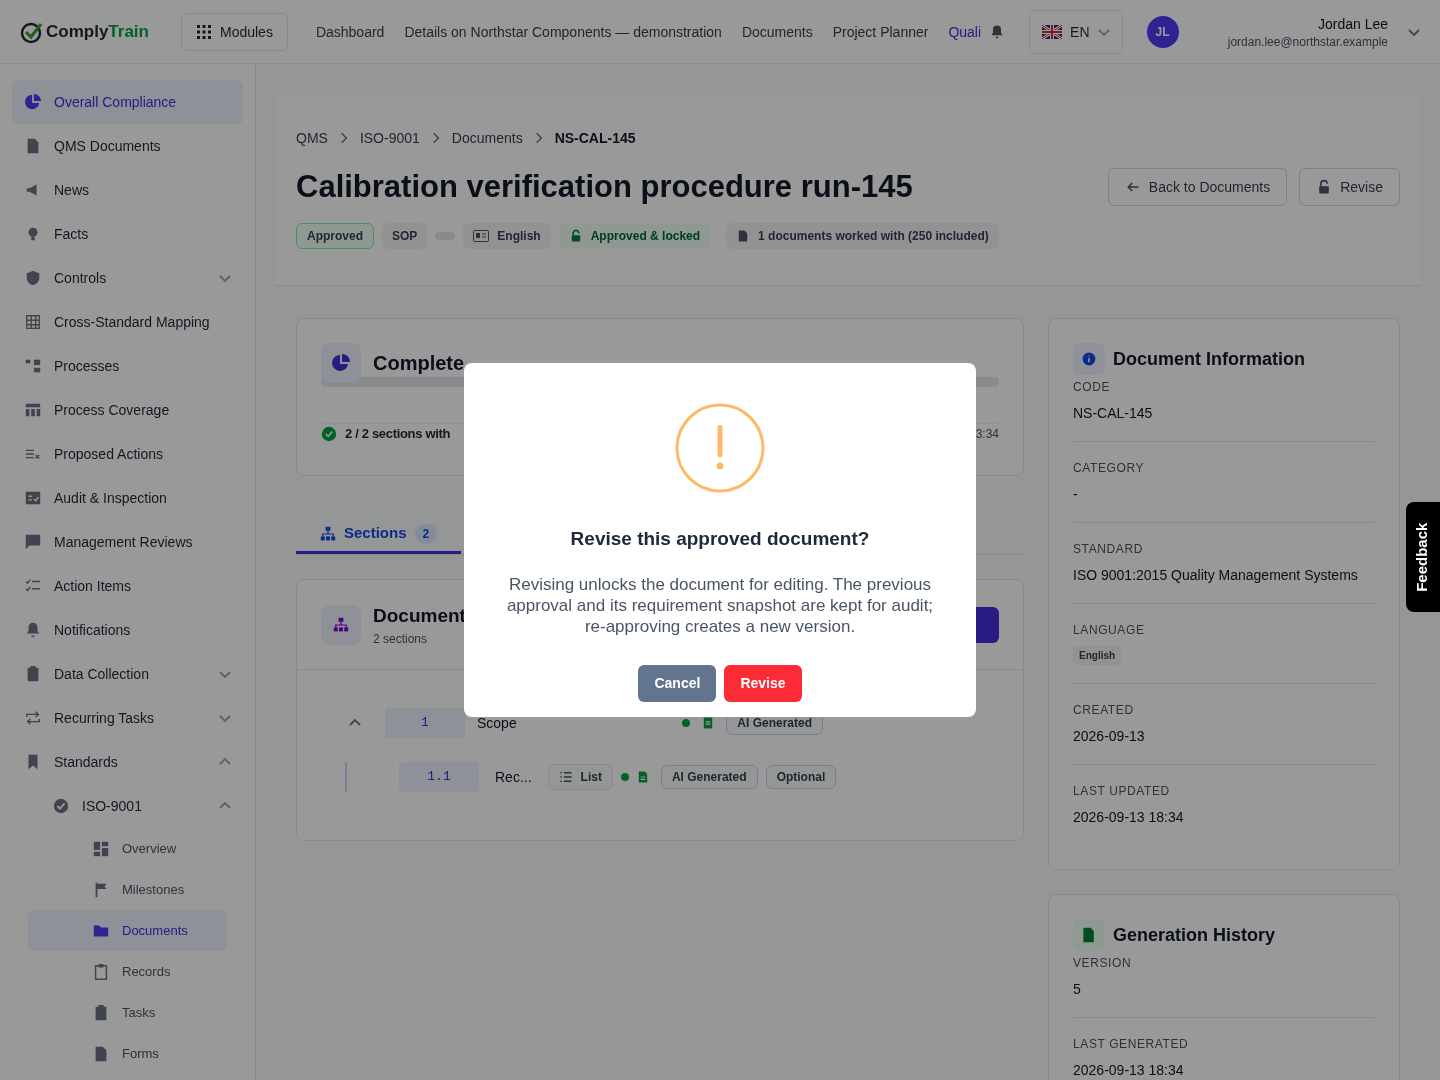  I want to click on sidebar-item: Tasks, so click(127, 1012).